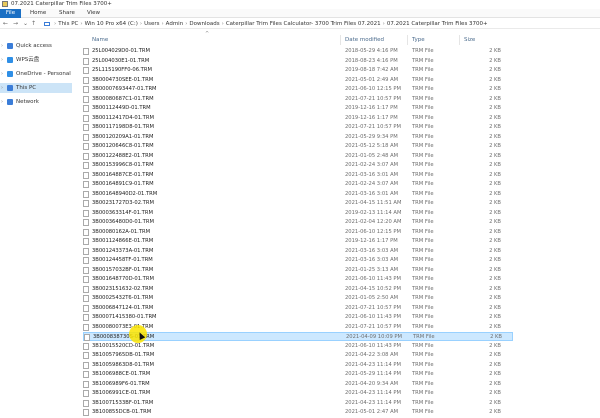 The height and width of the screenshot is (418, 600). What do you see at coordinates (10, 13) in the screenshot?
I see `tab-file: File` at bounding box center [10, 13].